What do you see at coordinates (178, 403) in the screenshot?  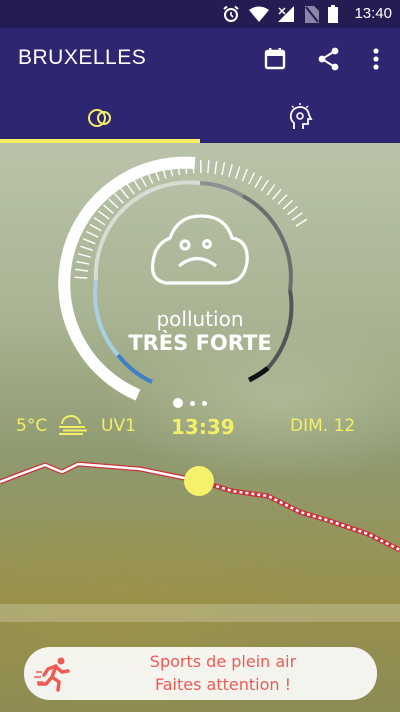 I see `page-dot-active` at bounding box center [178, 403].